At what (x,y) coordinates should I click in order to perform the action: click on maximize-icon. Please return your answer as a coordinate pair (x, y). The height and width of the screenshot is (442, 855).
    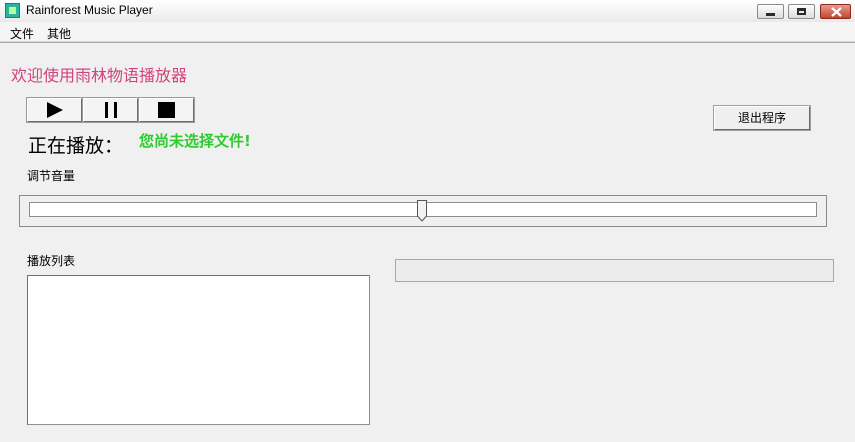
    Looking at the image, I should click on (801, 11).